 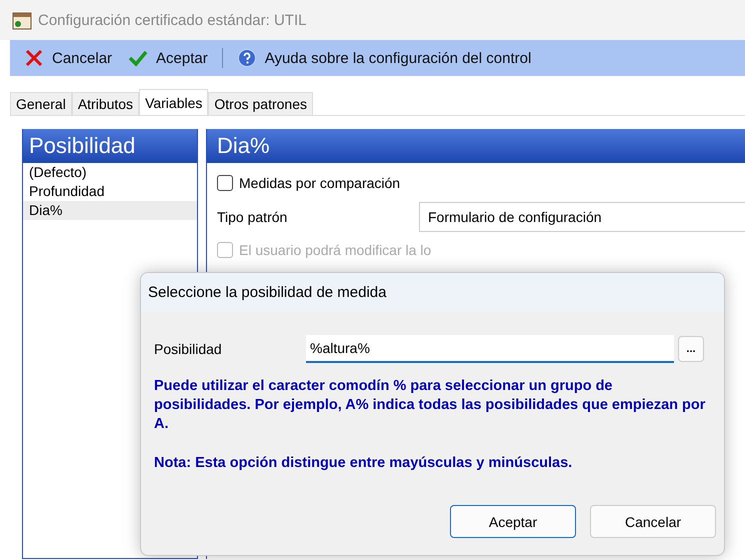 What do you see at coordinates (384, 58) in the screenshot?
I see `help-button: Ayuda sobre la configuración del control` at bounding box center [384, 58].